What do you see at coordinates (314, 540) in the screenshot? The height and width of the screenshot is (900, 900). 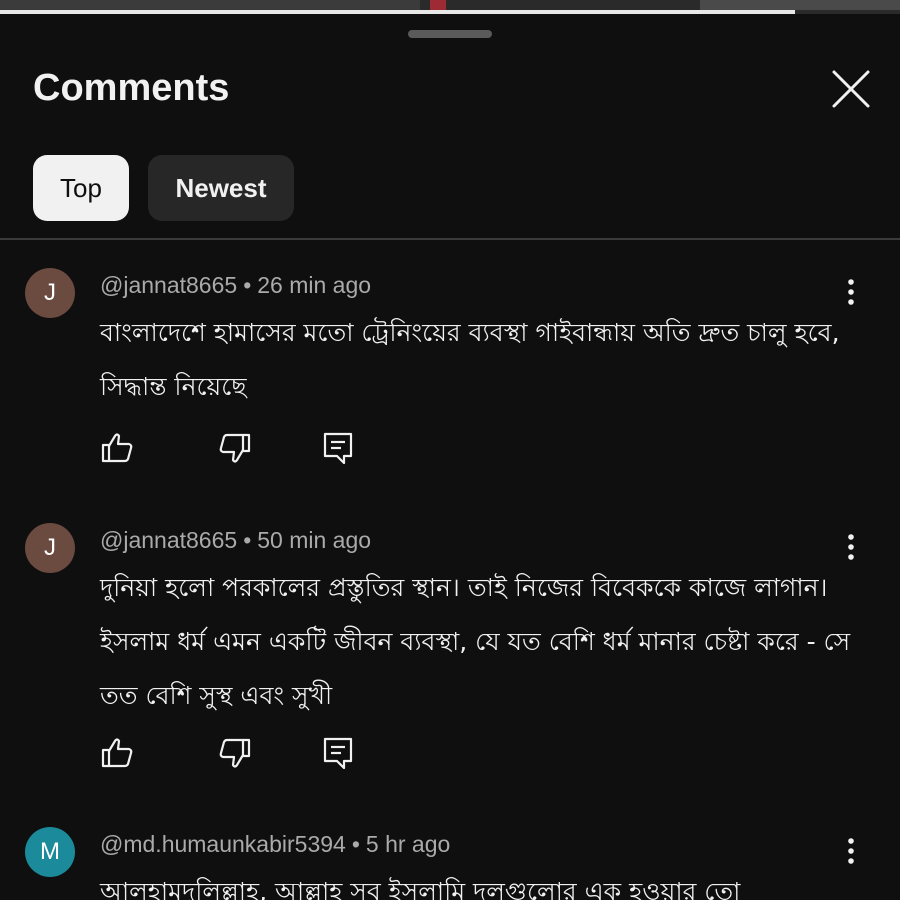 I see `comment-time: 50 min ago` at bounding box center [314, 540].